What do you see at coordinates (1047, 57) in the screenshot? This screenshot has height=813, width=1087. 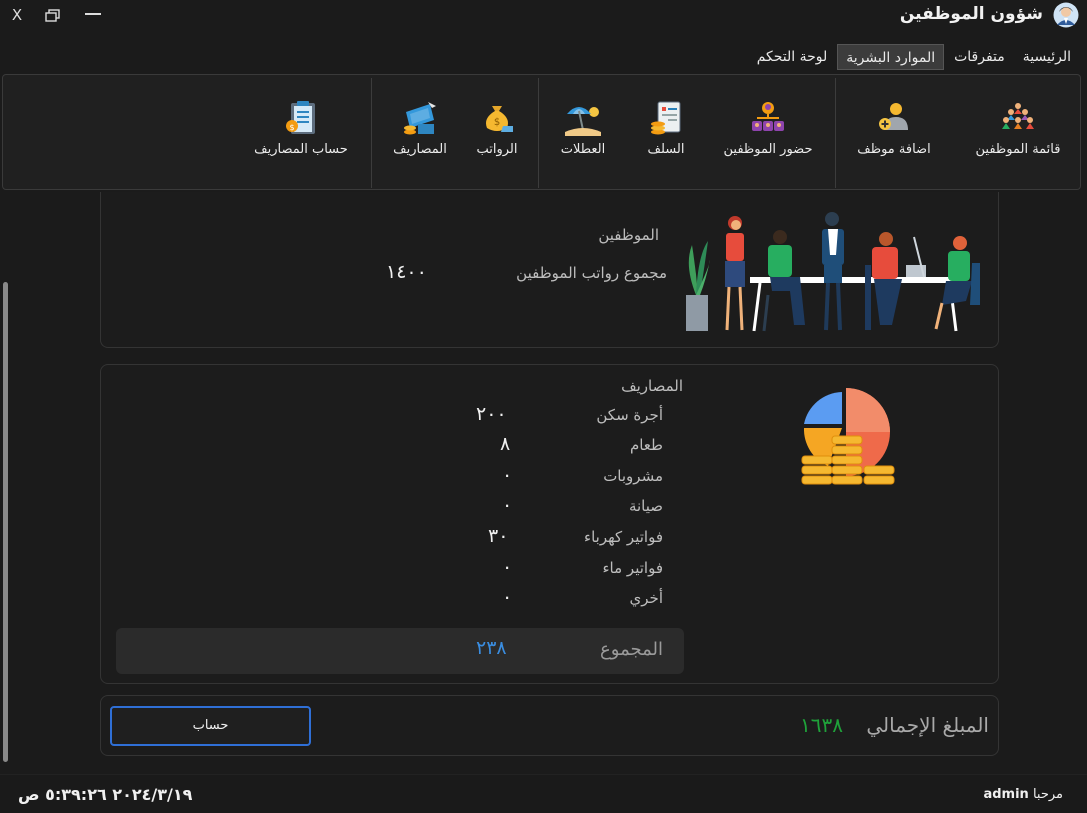 I see `menu-home: الرئيسية` at bounding box center [1047, 57].